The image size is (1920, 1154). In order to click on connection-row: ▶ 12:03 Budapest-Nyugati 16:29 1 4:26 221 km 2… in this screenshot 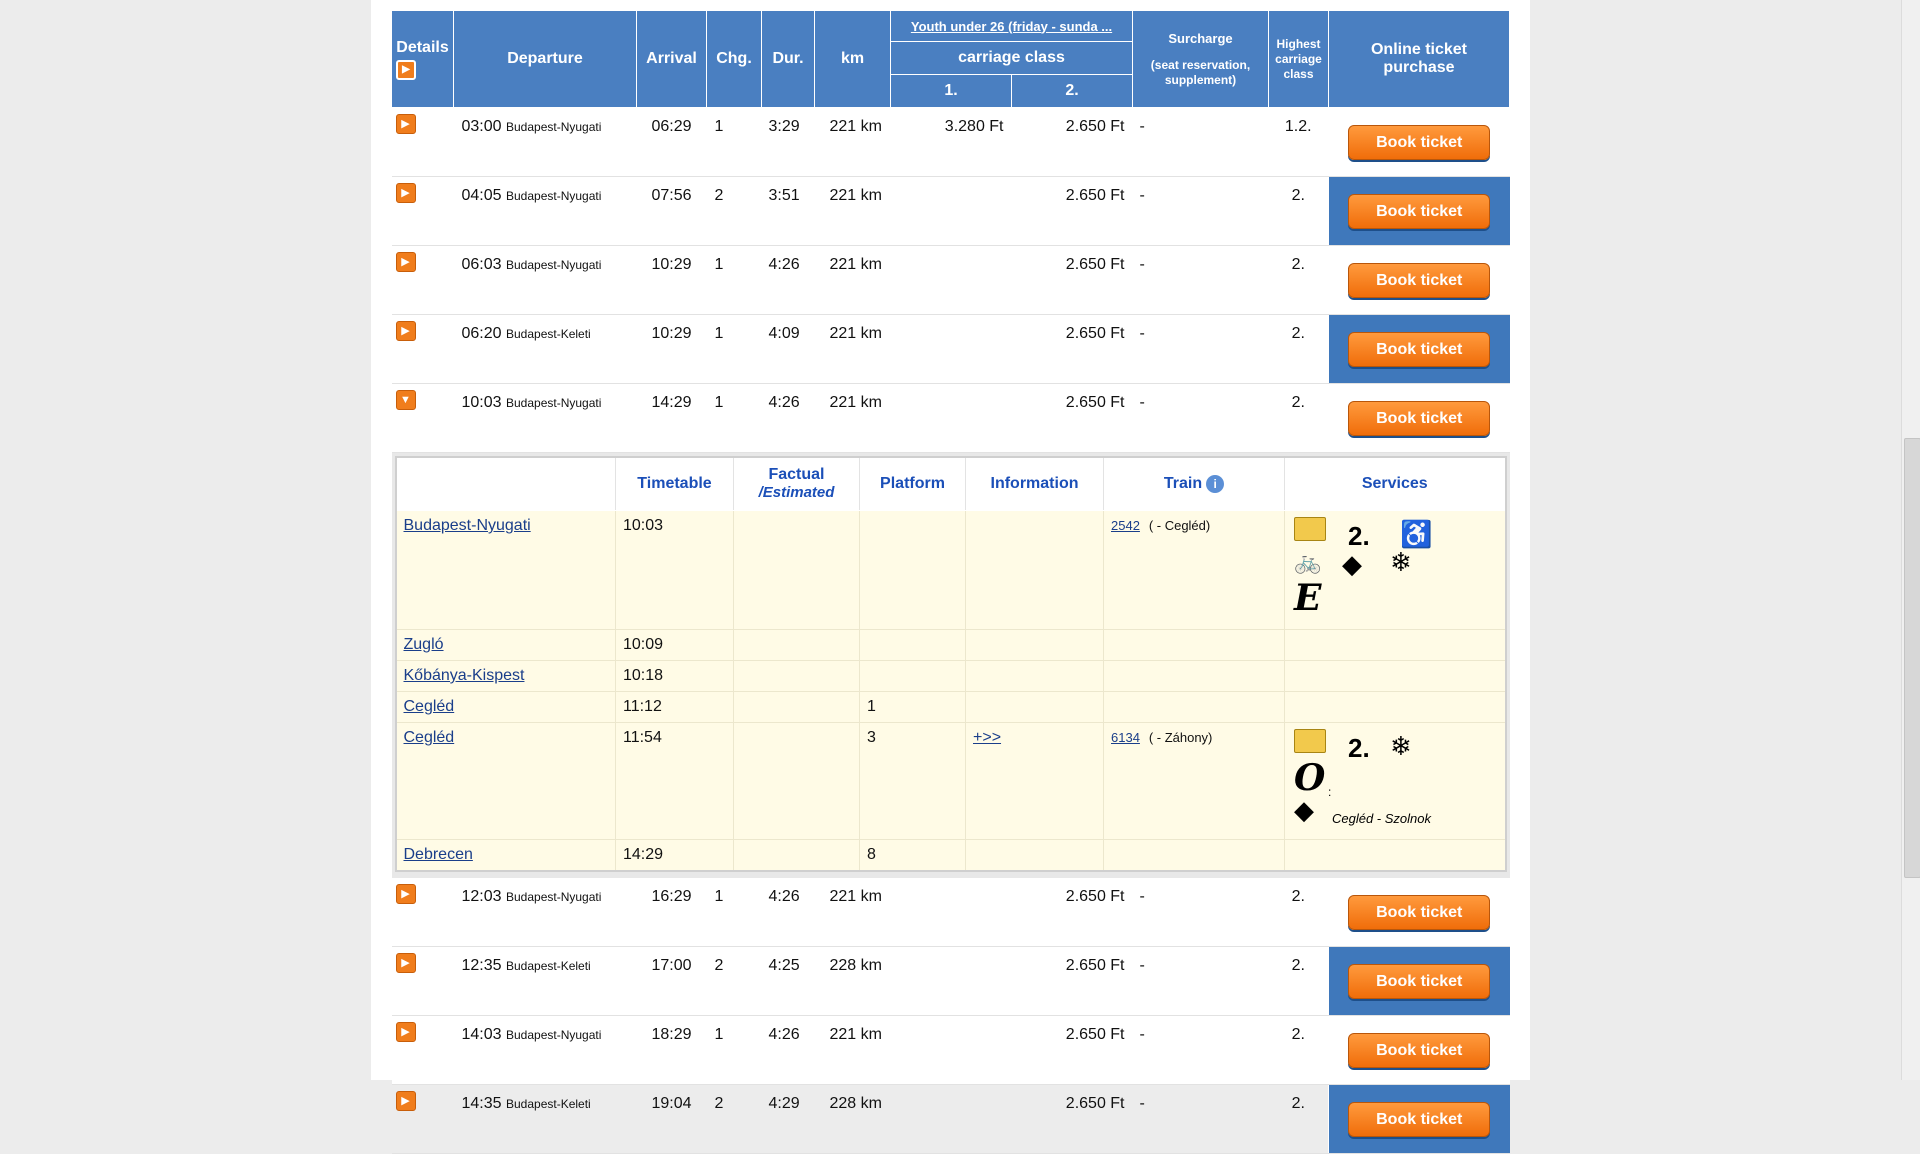, I will do `click(950, 912)`.